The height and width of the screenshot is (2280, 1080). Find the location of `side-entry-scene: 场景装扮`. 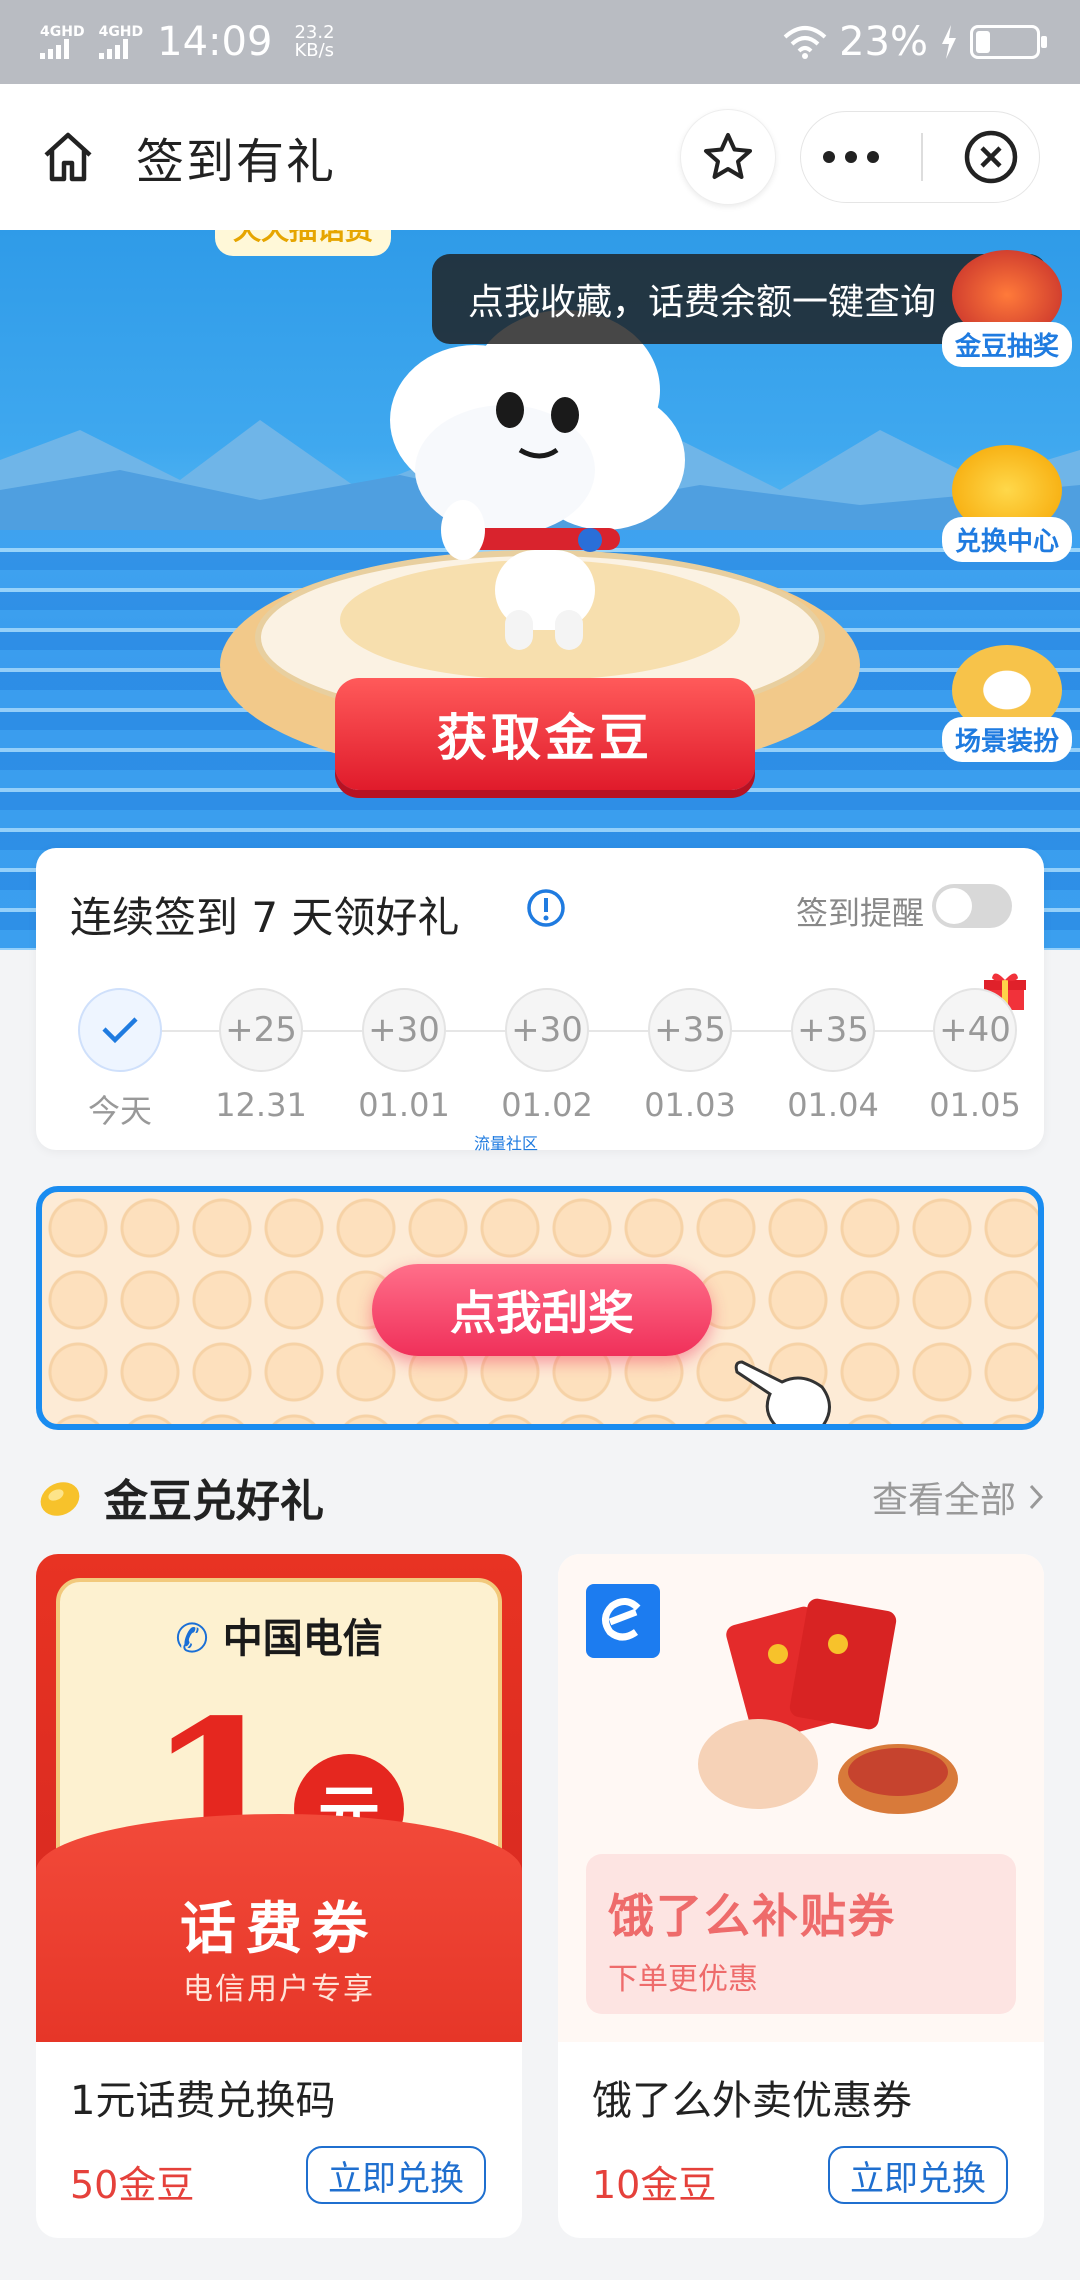

side-entry-scene: 场景装扮 is located at coordinates (1007, 703).